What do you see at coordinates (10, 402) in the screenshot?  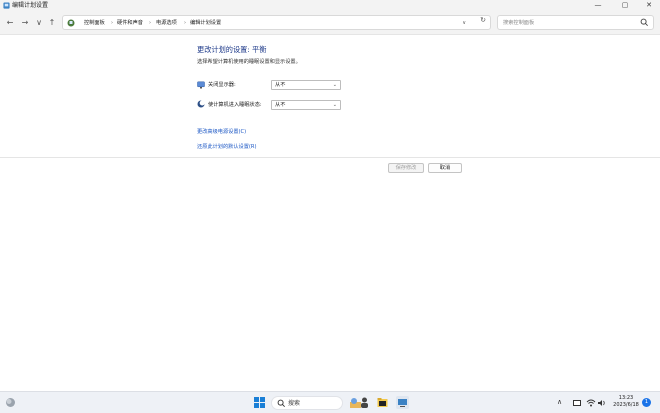 I see `weather-icon` at bounding box center [10, 402].